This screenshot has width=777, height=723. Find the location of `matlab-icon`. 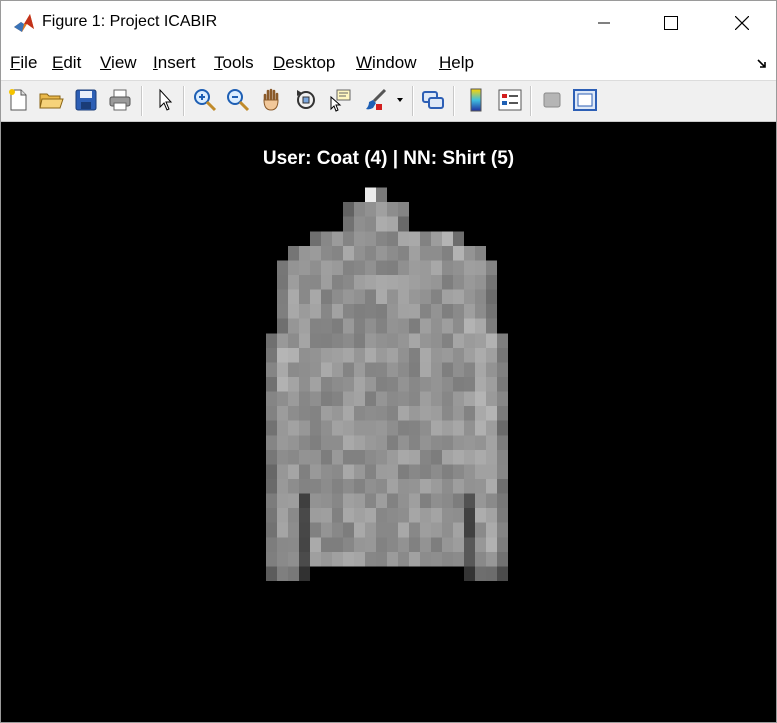

matlab-icon is located at coordinates (24, 23).